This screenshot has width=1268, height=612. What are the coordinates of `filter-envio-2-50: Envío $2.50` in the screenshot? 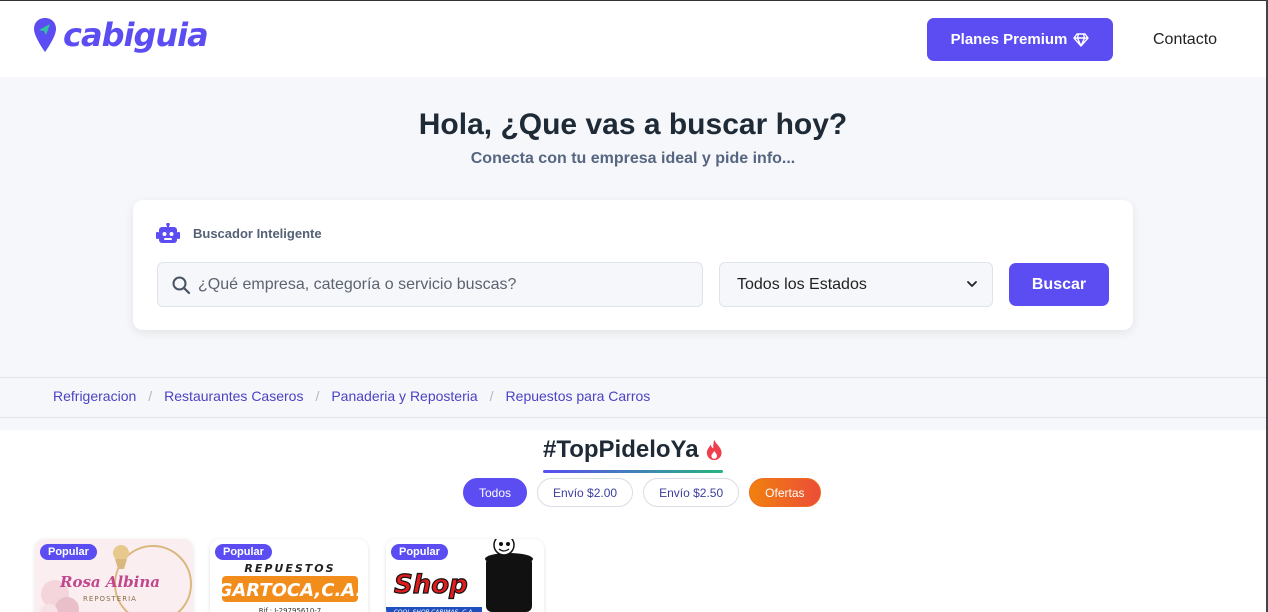 It's located at (691, 492).